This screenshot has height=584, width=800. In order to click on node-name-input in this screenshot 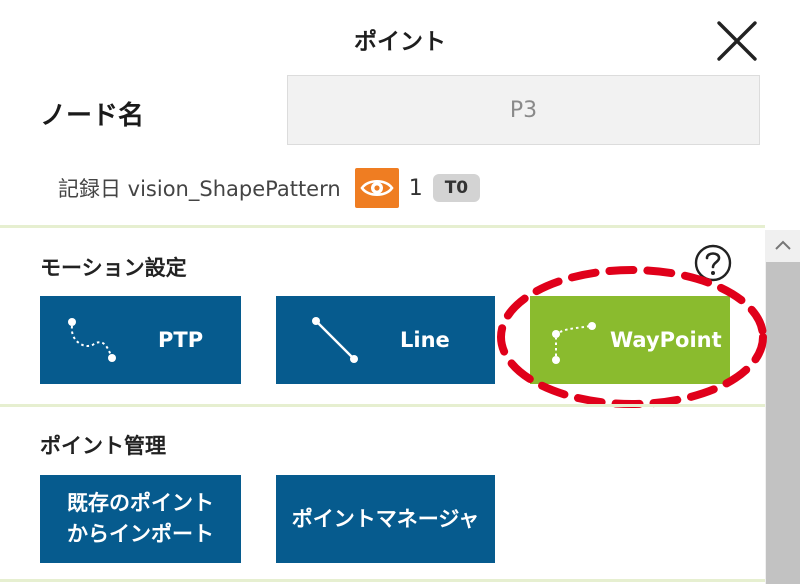, I will do `click(523, 110)`.